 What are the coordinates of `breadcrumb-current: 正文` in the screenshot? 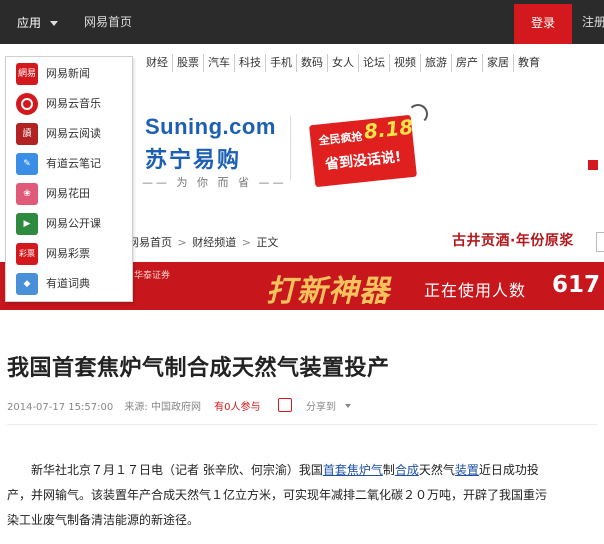 It's located at (267, 242).